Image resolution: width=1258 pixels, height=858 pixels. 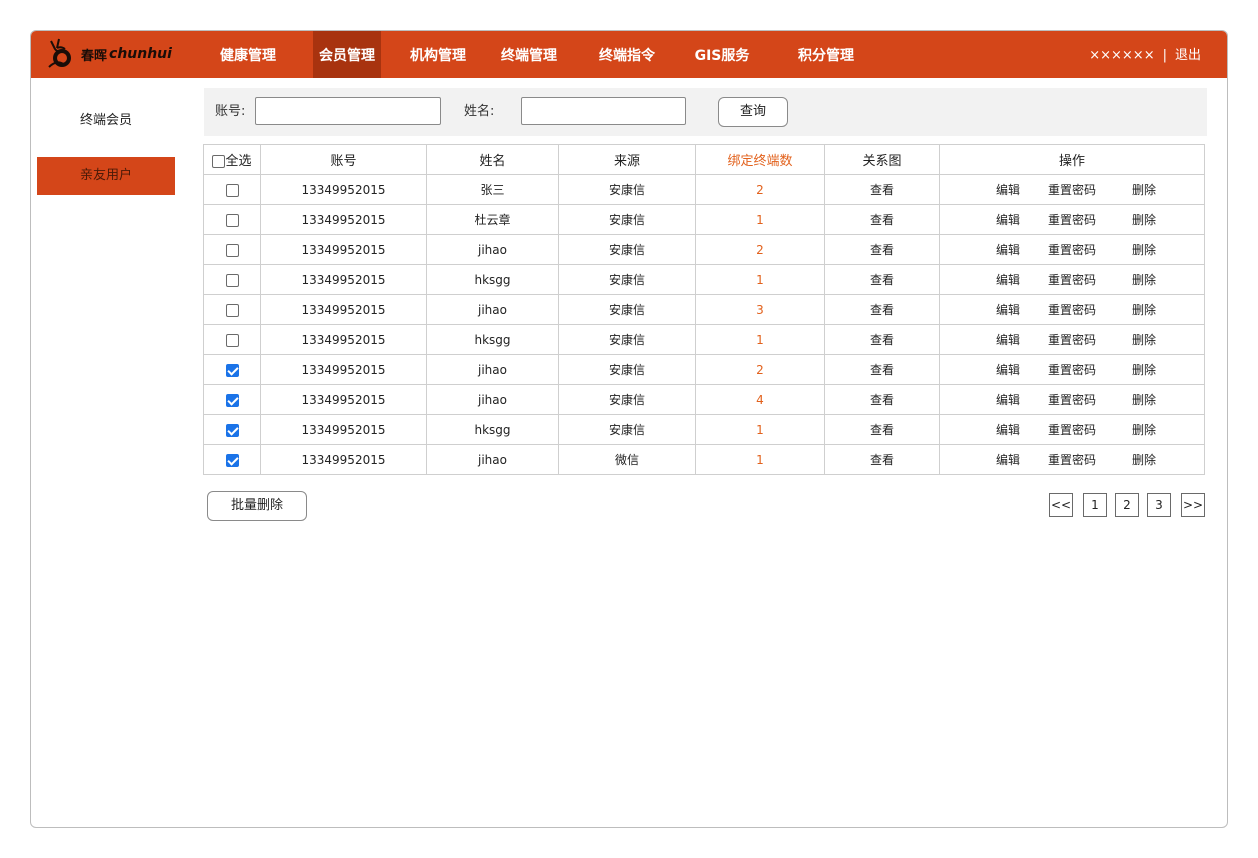 I want to click on account-label: 账号:, so click(x=230, y=111).